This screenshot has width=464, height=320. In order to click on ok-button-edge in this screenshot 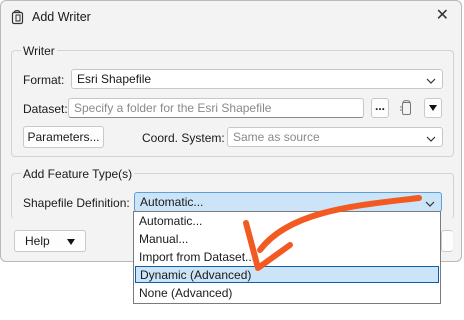, I will do `click(447, 241)`.